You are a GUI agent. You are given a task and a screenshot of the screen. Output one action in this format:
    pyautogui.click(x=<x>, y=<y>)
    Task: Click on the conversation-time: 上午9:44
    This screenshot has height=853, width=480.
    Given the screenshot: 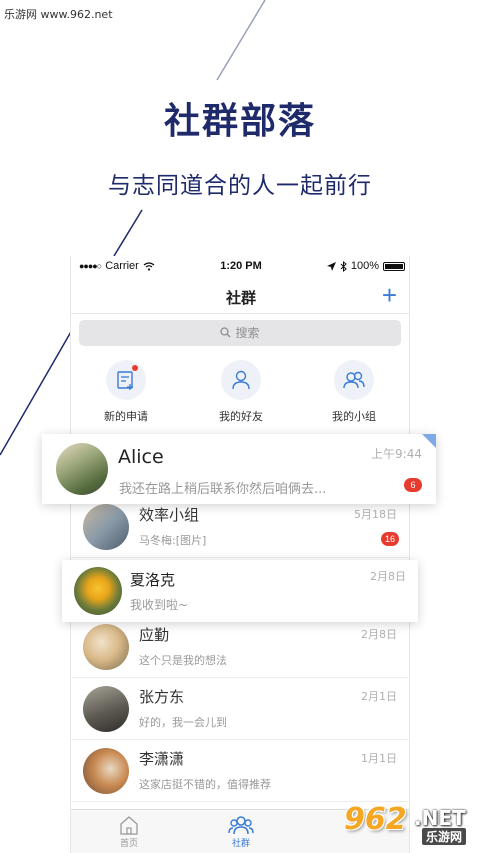 What is the action you would take?
    pyautogui.click(x=396, y=454)
    